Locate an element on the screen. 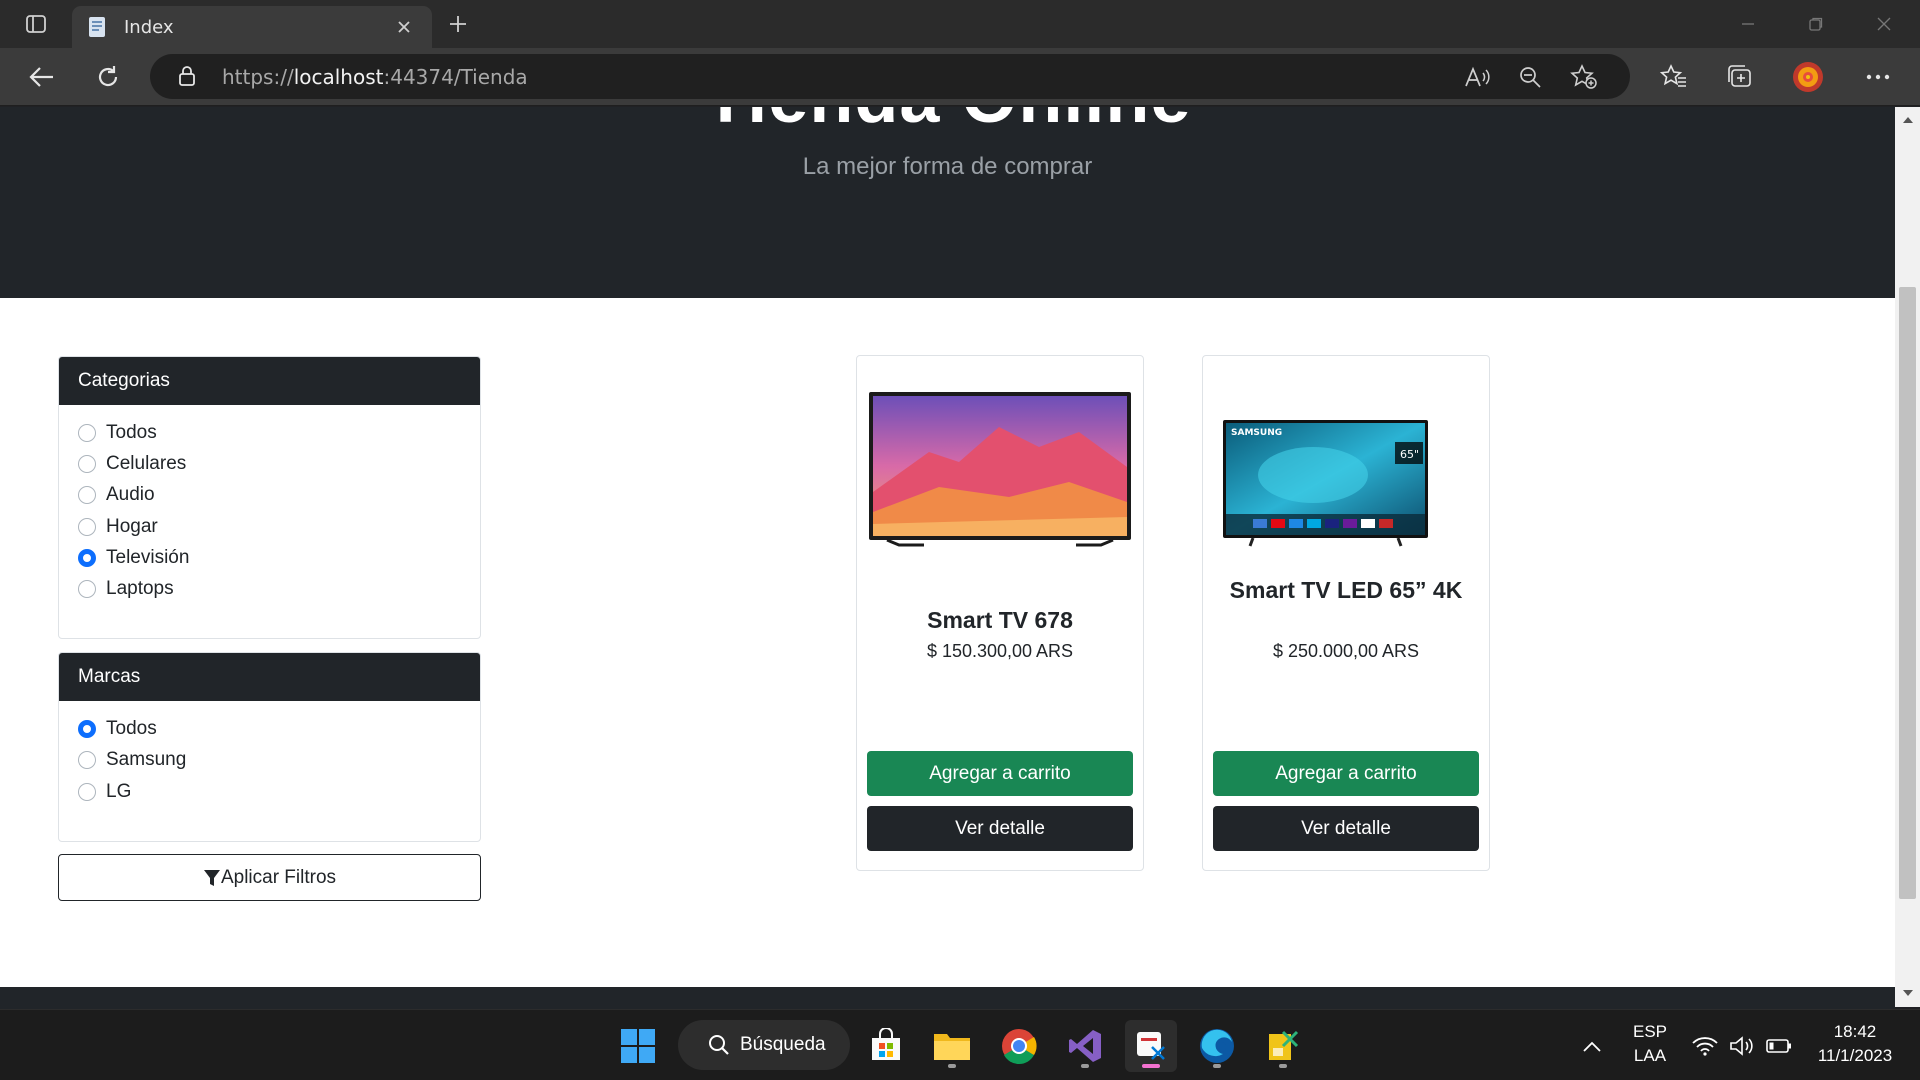 The image size is (1920, 1080). category-option-celulares: Celulares is located at coordinates (132, 464).